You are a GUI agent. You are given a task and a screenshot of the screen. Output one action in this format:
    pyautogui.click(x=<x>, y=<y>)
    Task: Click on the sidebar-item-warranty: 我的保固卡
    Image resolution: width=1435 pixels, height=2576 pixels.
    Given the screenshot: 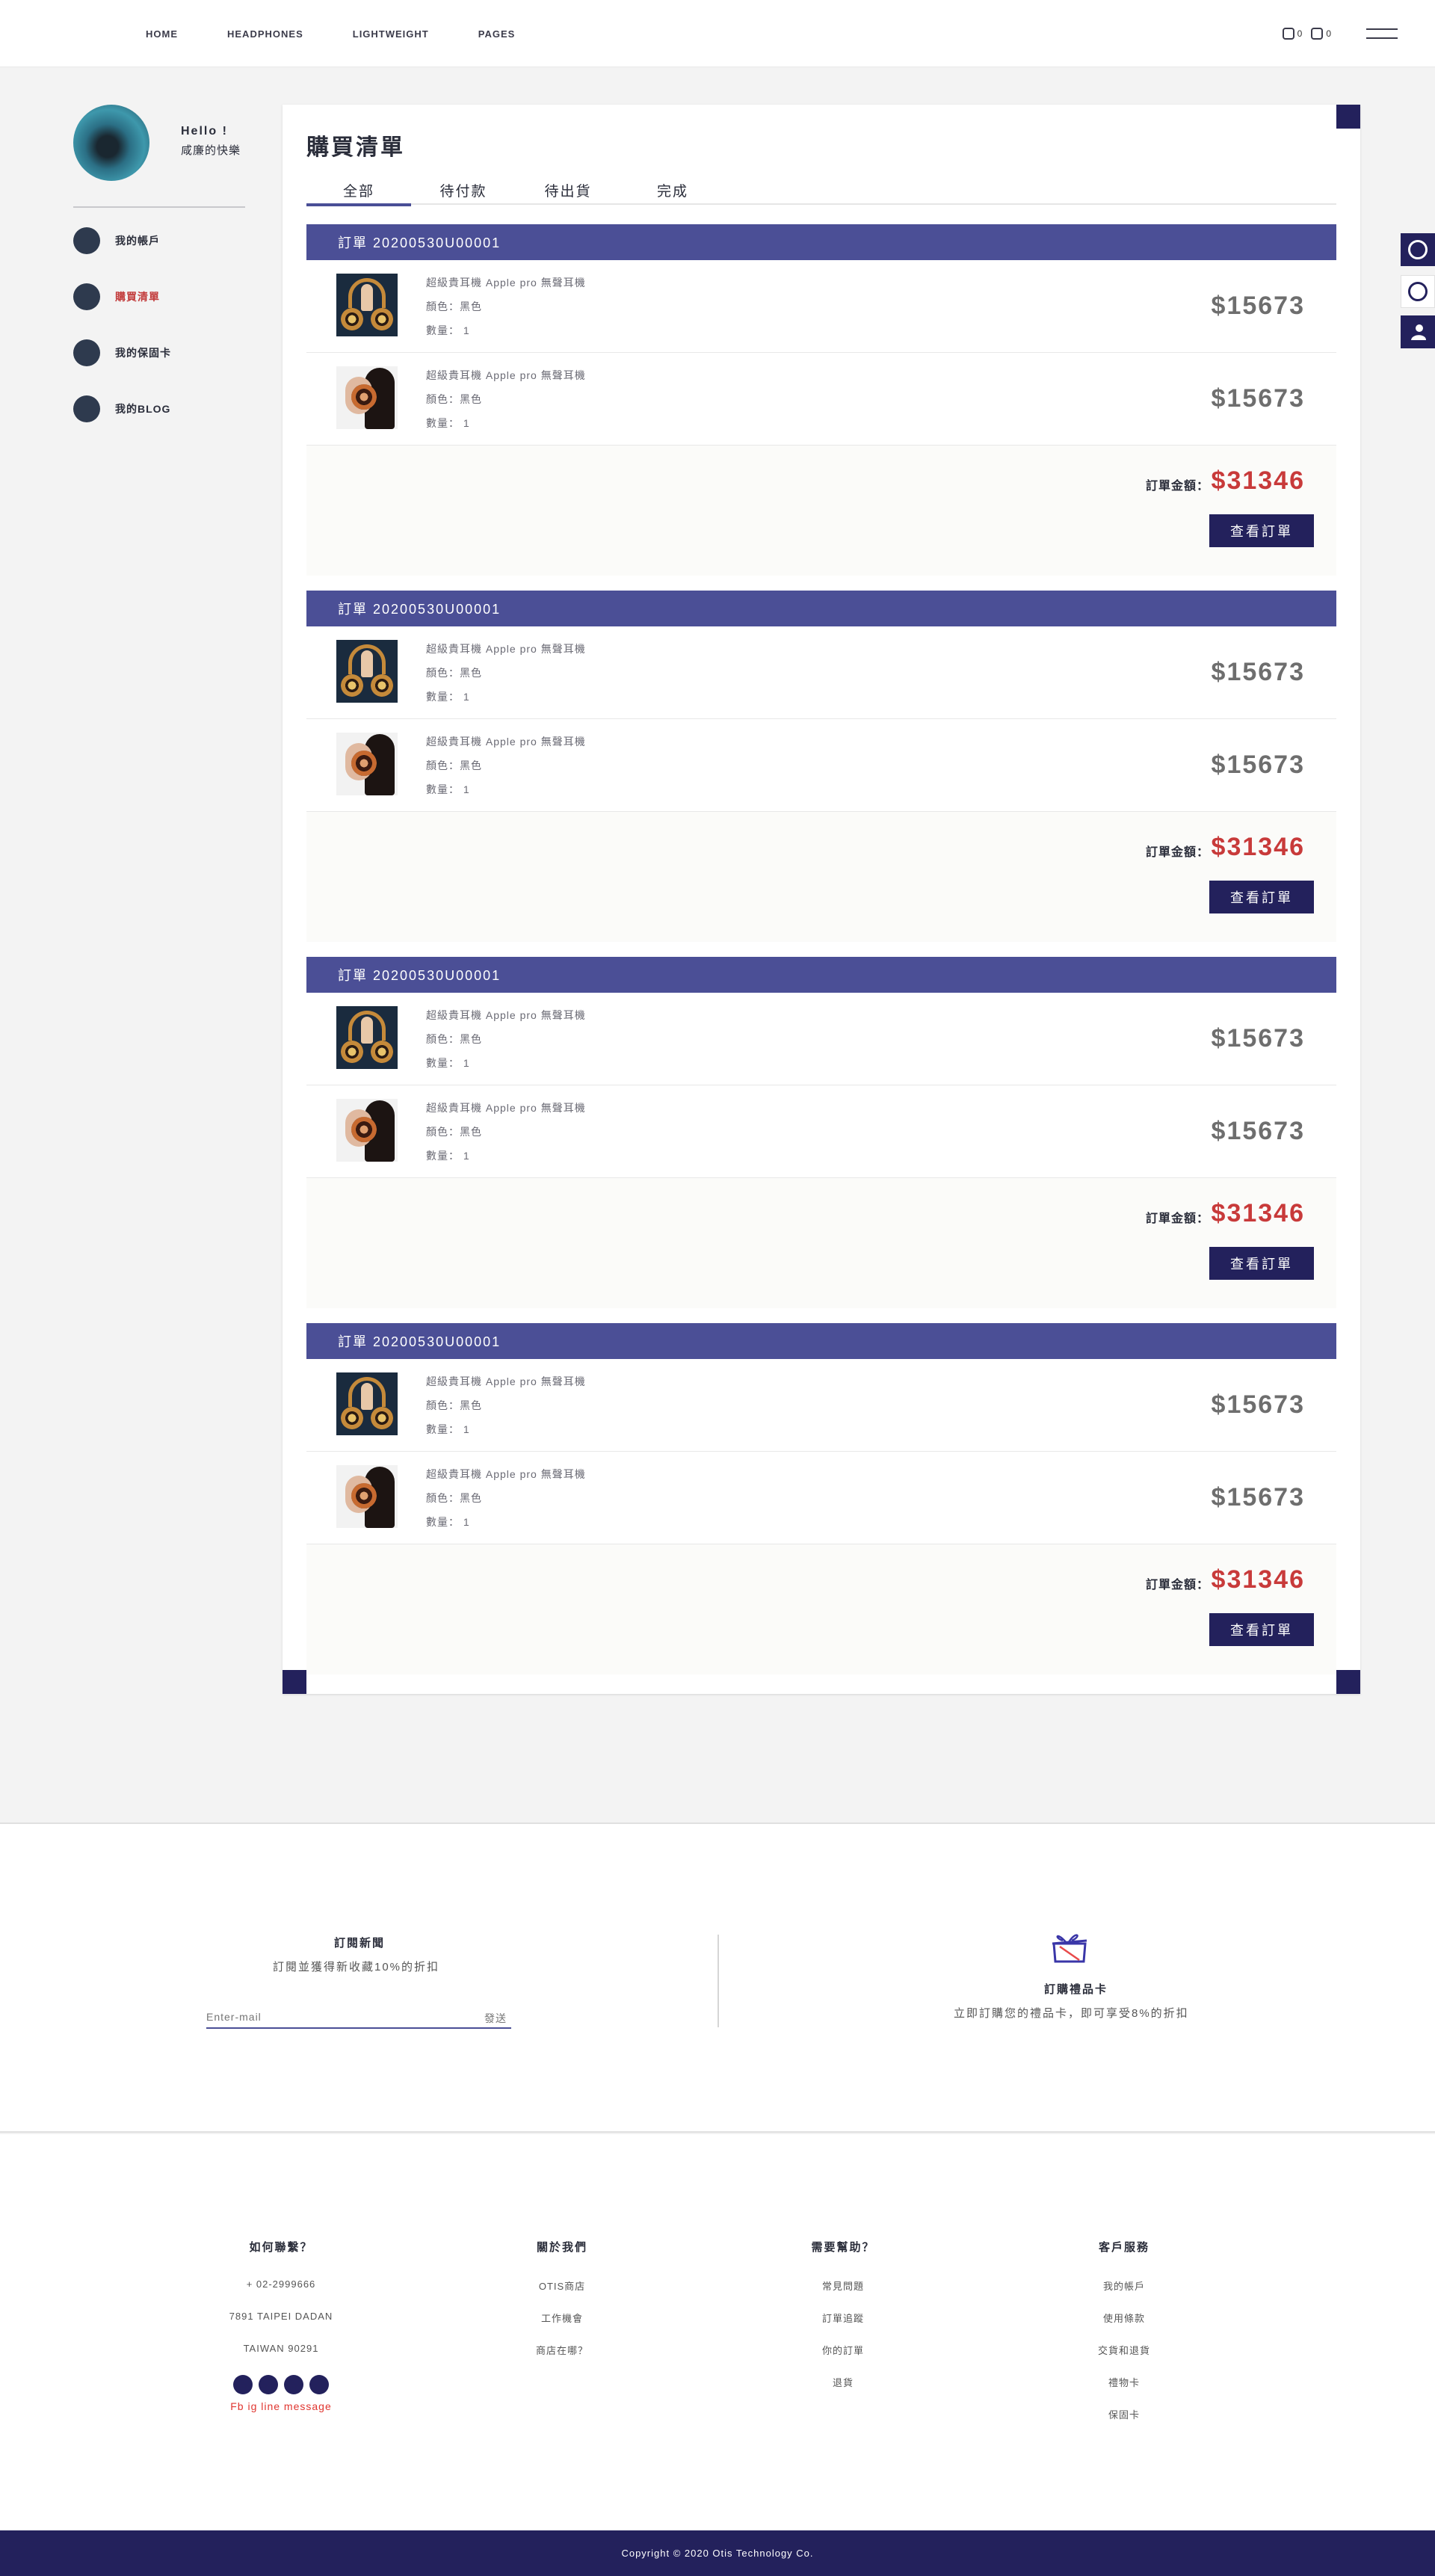 What is the action you would take?
    pyautogui.click(x=122, y=353)
    